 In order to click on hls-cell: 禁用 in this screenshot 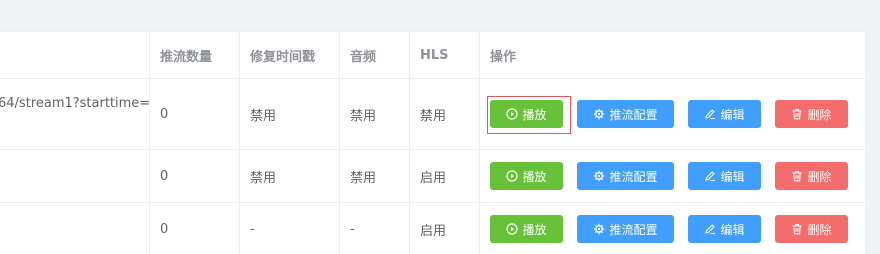, I will do `click(445, 114)`.